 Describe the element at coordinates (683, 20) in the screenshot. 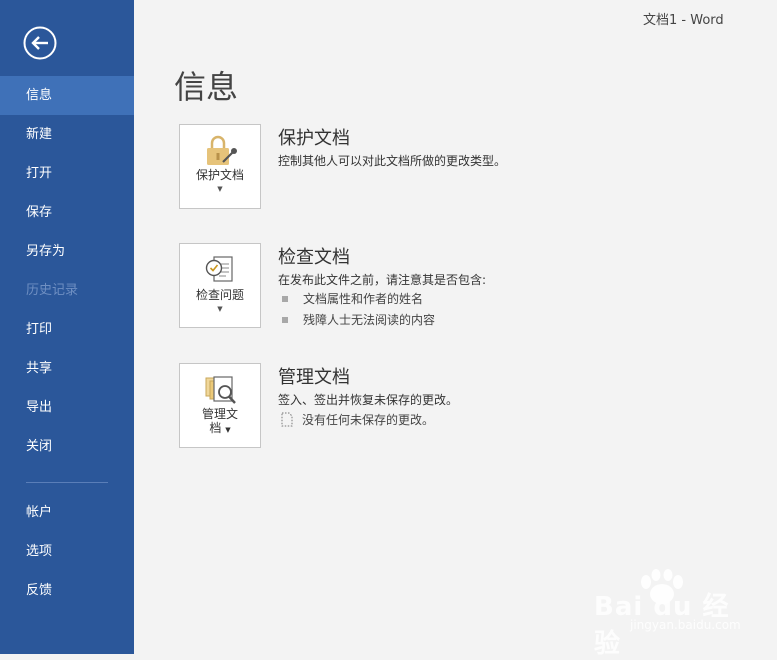

I see `window-title: 文档1 - Word` at that location.